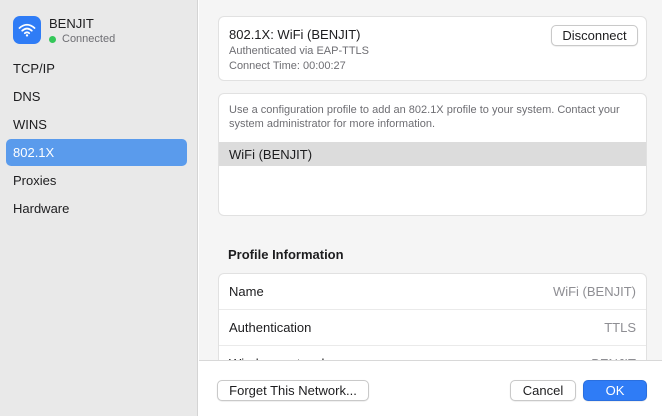 The height and width of the screenshot is (416, 662). What do you see at coordinates (103, 32) in the screenshot?
I see `network-header: BENJIT Connected` at bounding box center [103, 32].